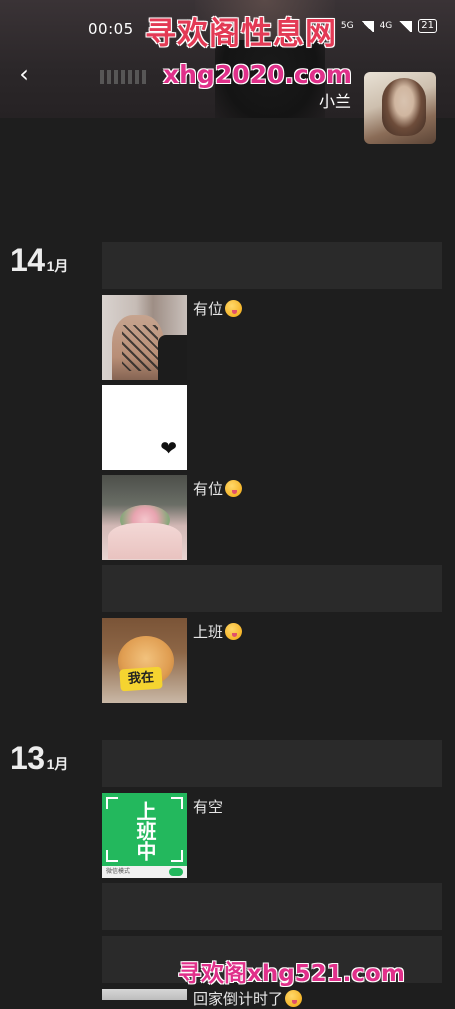 The height and width of the screenshot is (1009, 455). I want to click on watermark-title: 寻欢阁性息网, so click(241, 34).